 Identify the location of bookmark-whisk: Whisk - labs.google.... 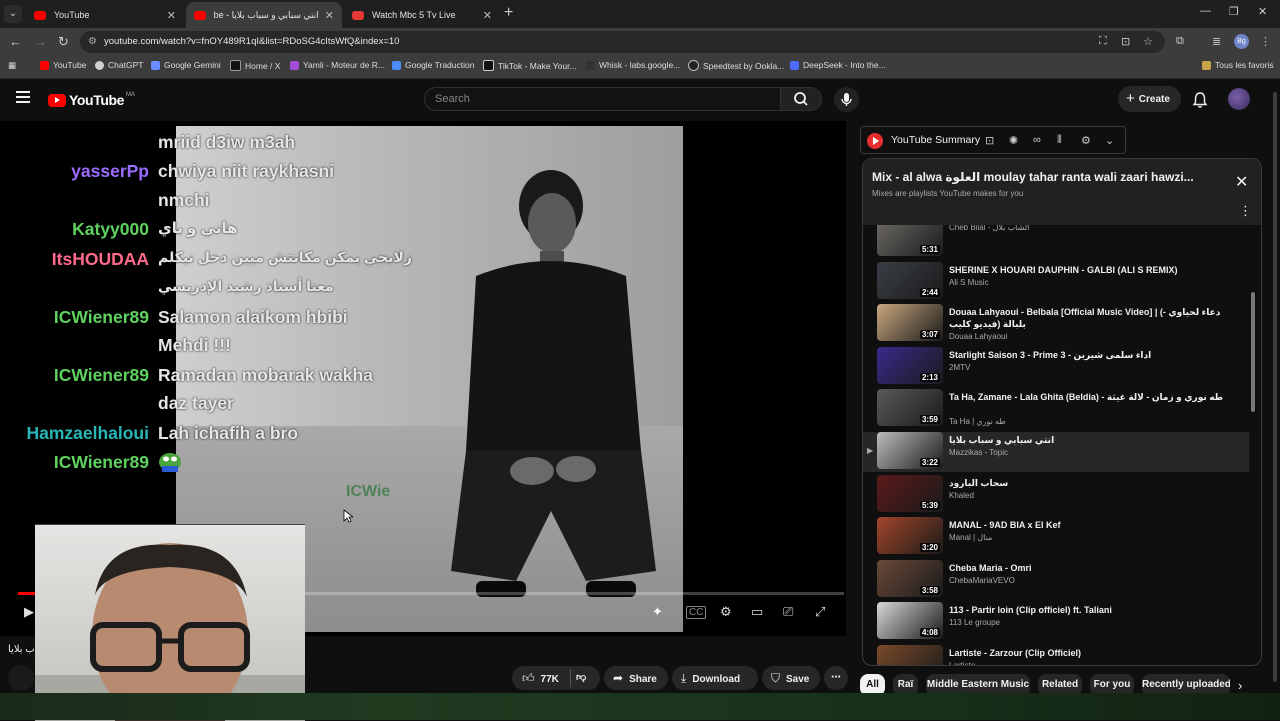
(633, 65).